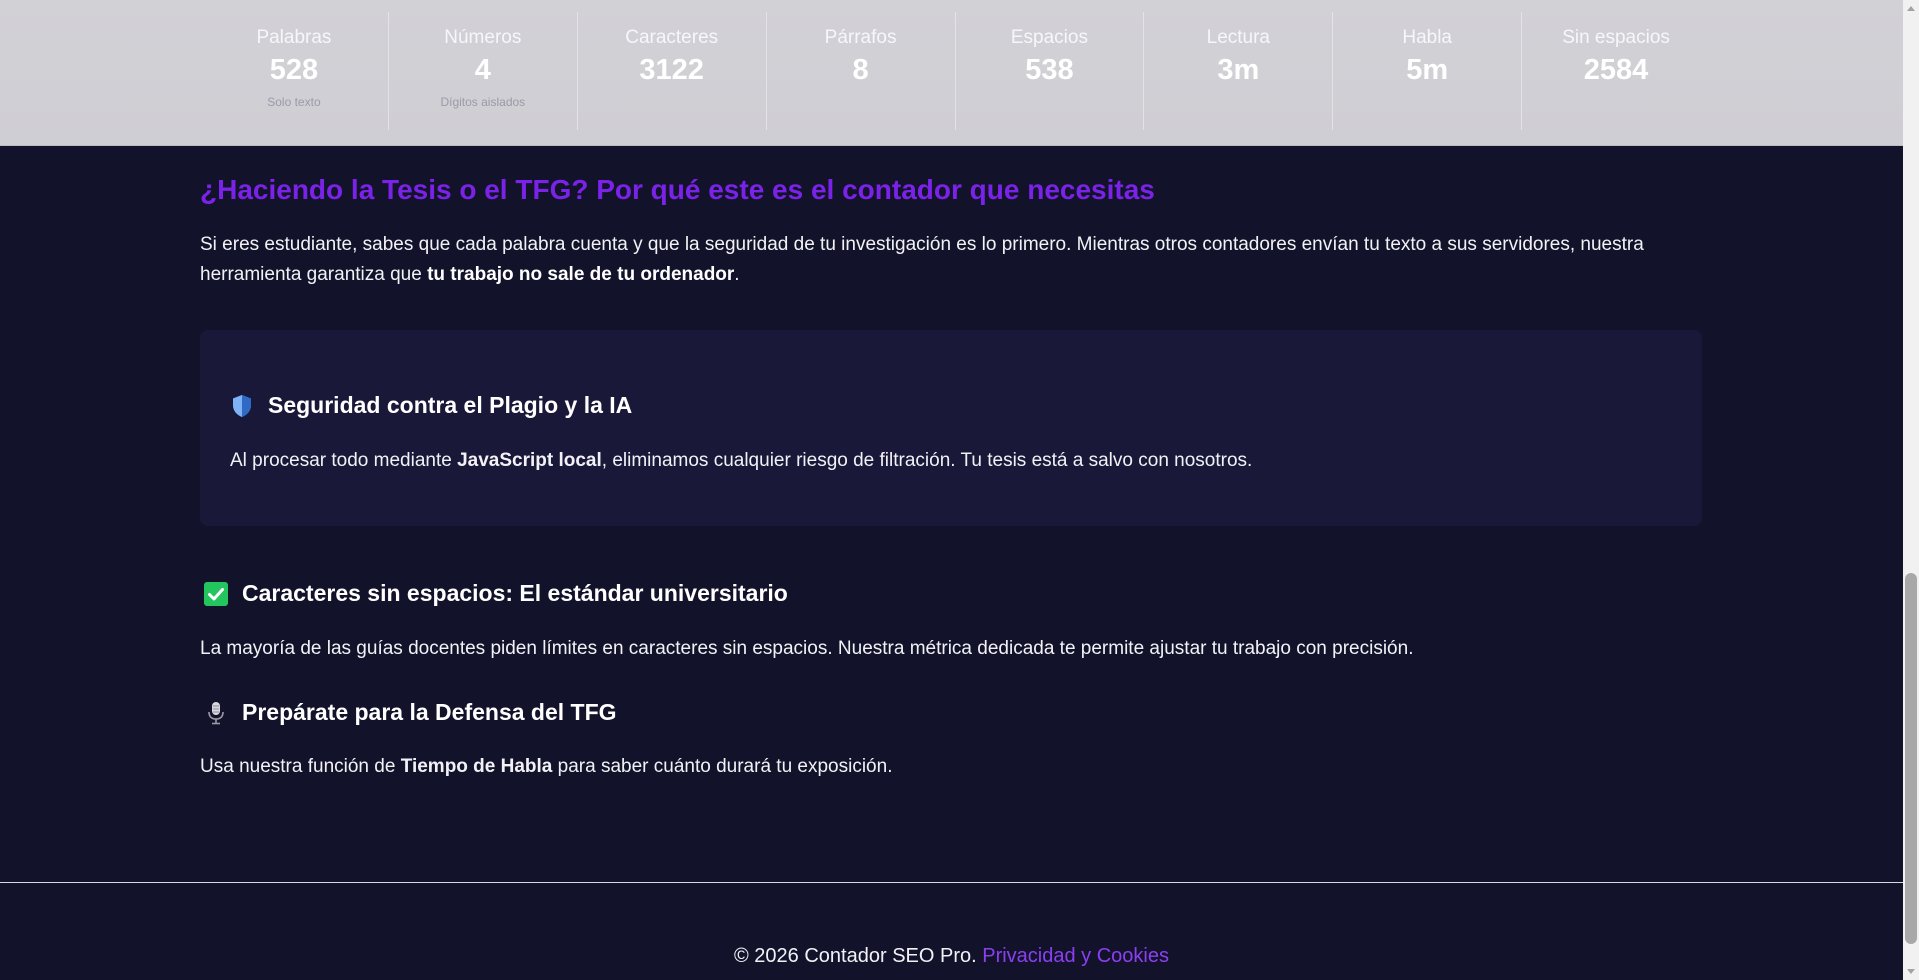 The height and width of the screenshot is (980, 1919). Describe the element at coordinates (216, 593) in the screenshot. I see `check-mark-icon` at that location.